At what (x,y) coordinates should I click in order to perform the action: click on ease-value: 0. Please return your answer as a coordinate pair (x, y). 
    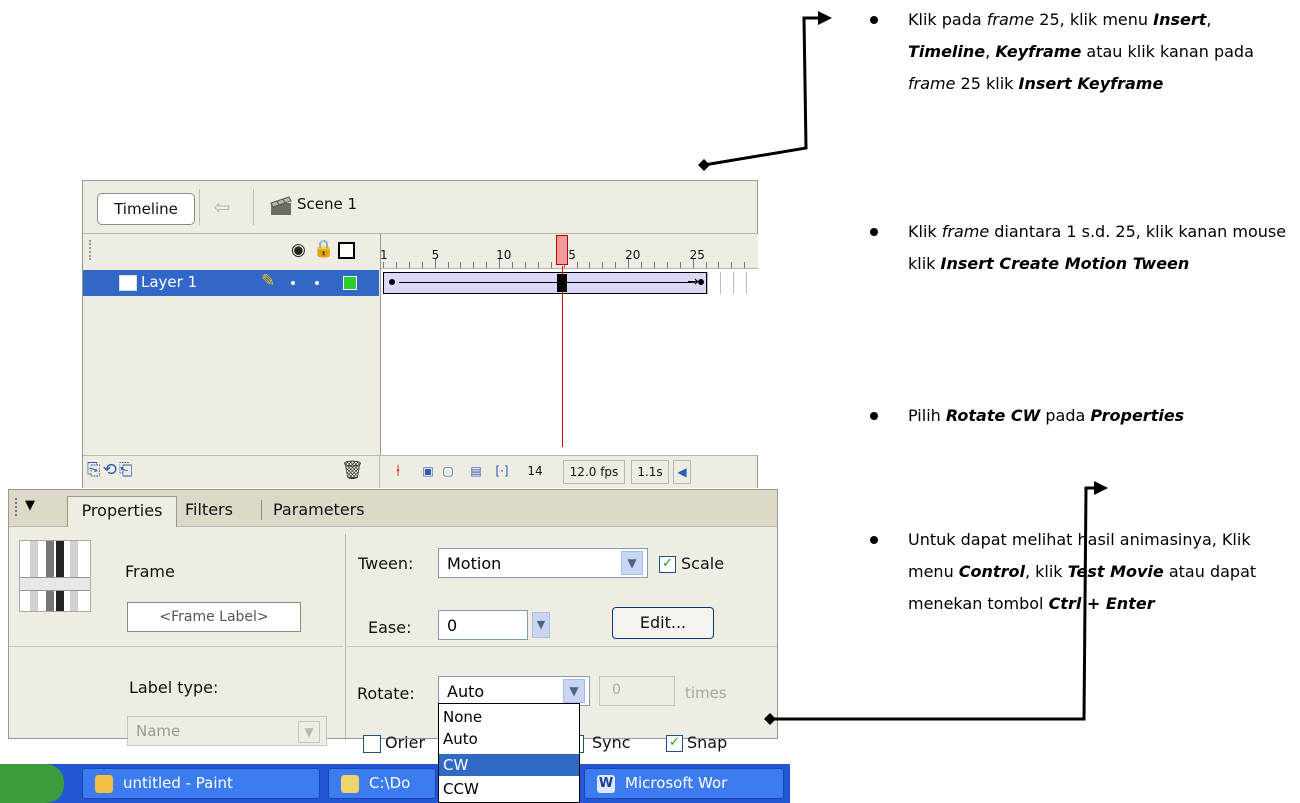
    Looking at the image, I should click on (452, 625).